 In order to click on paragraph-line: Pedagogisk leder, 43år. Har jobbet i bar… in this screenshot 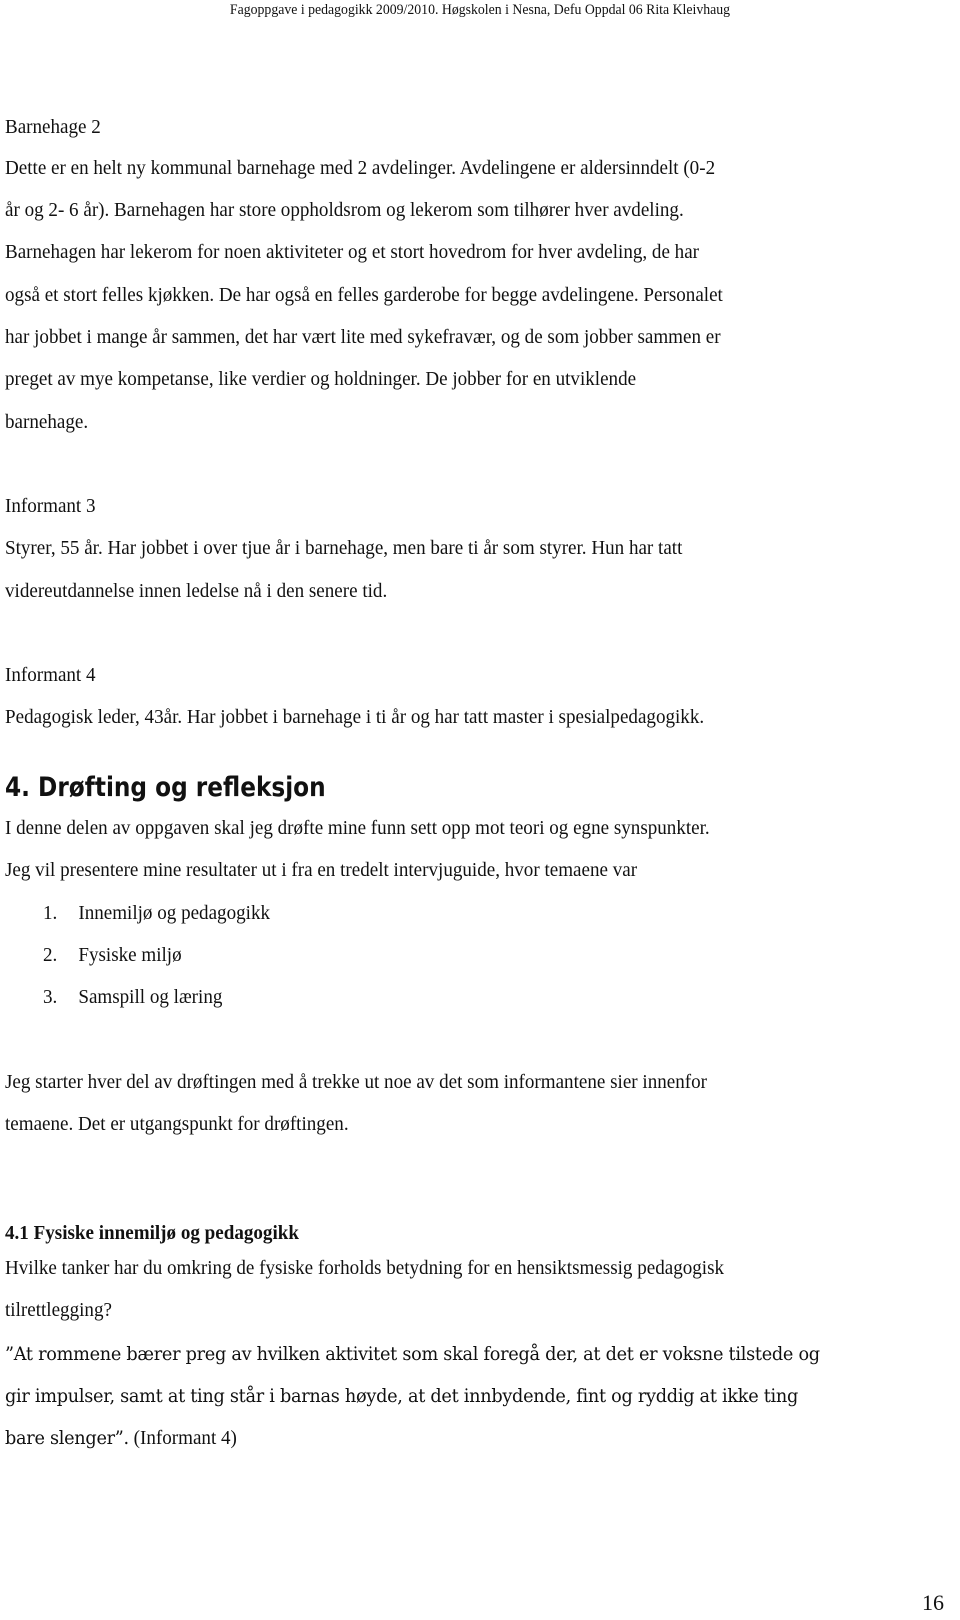, I will do `click(355, 717)`.